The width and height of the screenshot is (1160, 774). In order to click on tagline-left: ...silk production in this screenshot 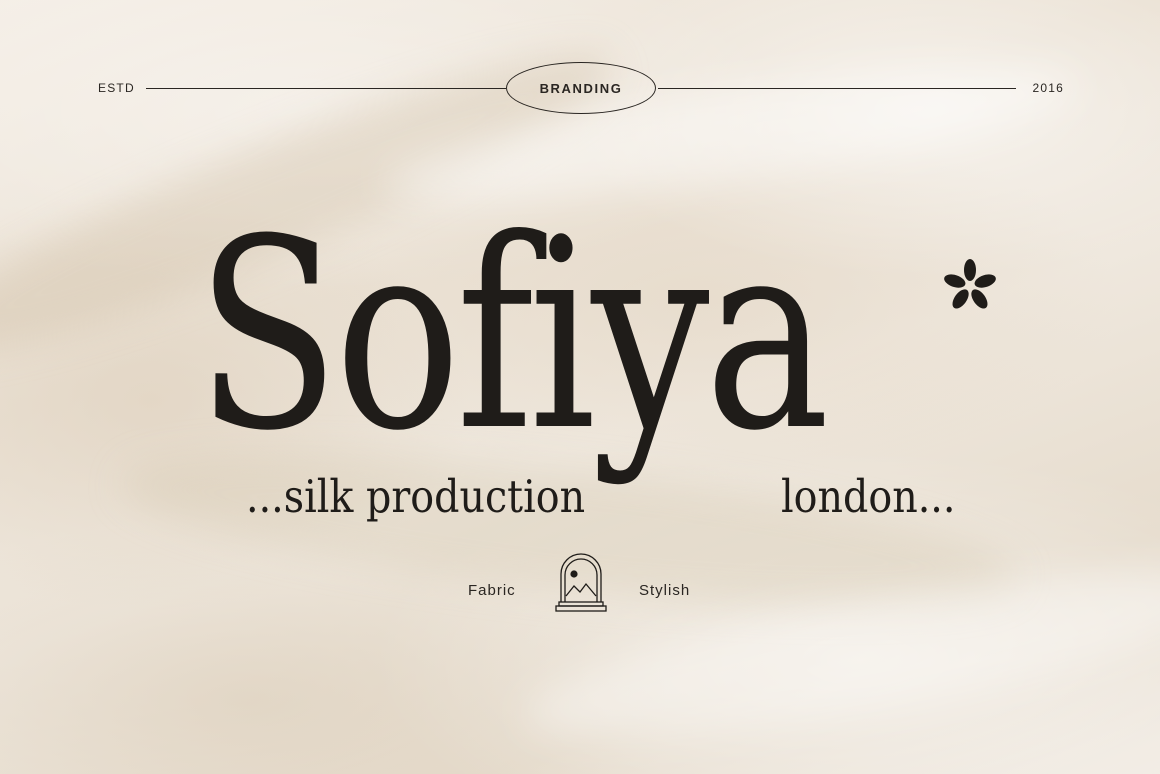, I will do `click(416, 496)`.